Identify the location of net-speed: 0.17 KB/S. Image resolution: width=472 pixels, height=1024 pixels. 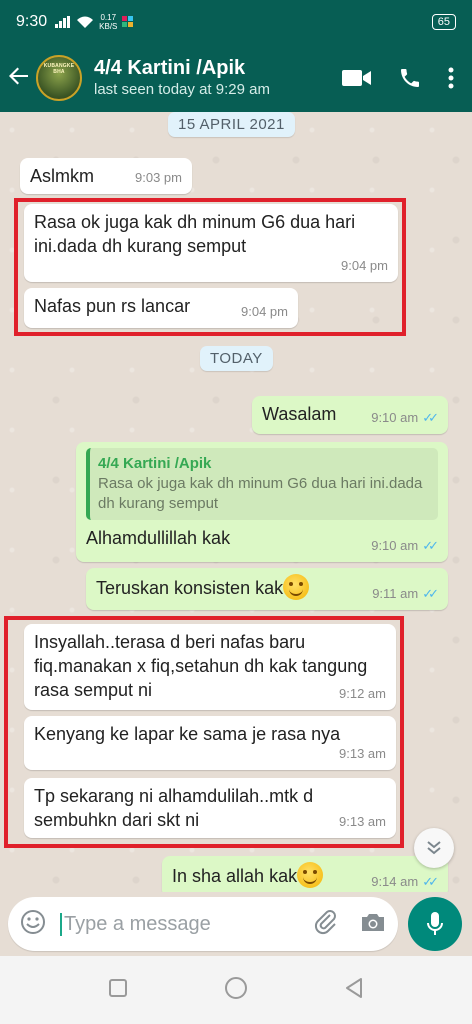
(108, 22).